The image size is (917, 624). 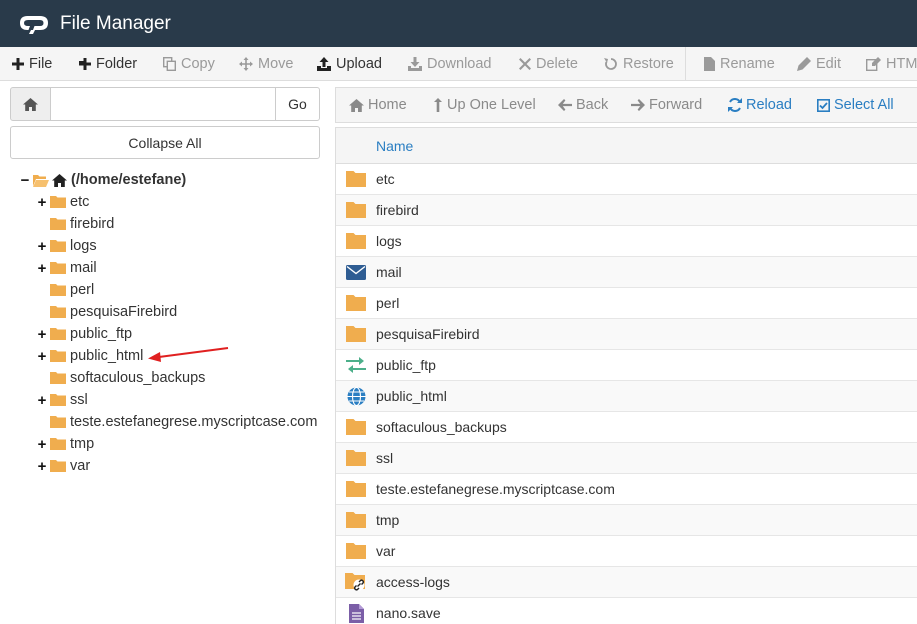 I want to click on nav-home-button: Home, so click(x=378, y=105).